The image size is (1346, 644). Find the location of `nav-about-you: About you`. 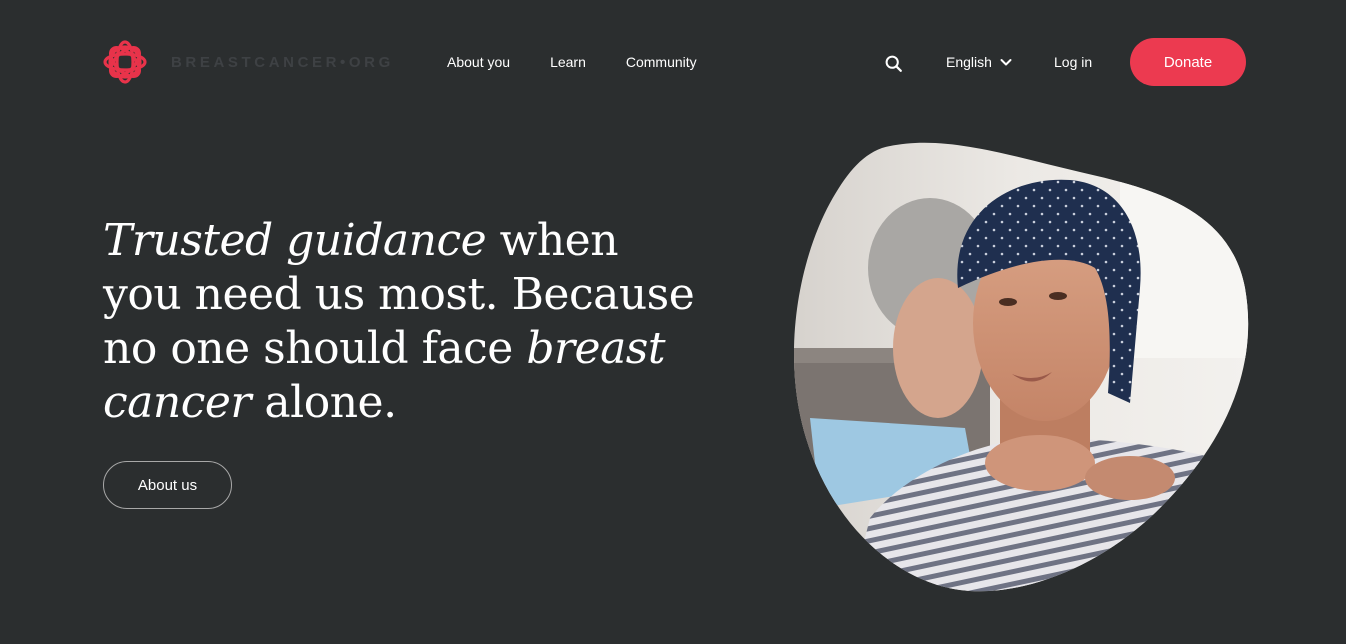

nav-about-you: About you is located at coordinates (478, 62).